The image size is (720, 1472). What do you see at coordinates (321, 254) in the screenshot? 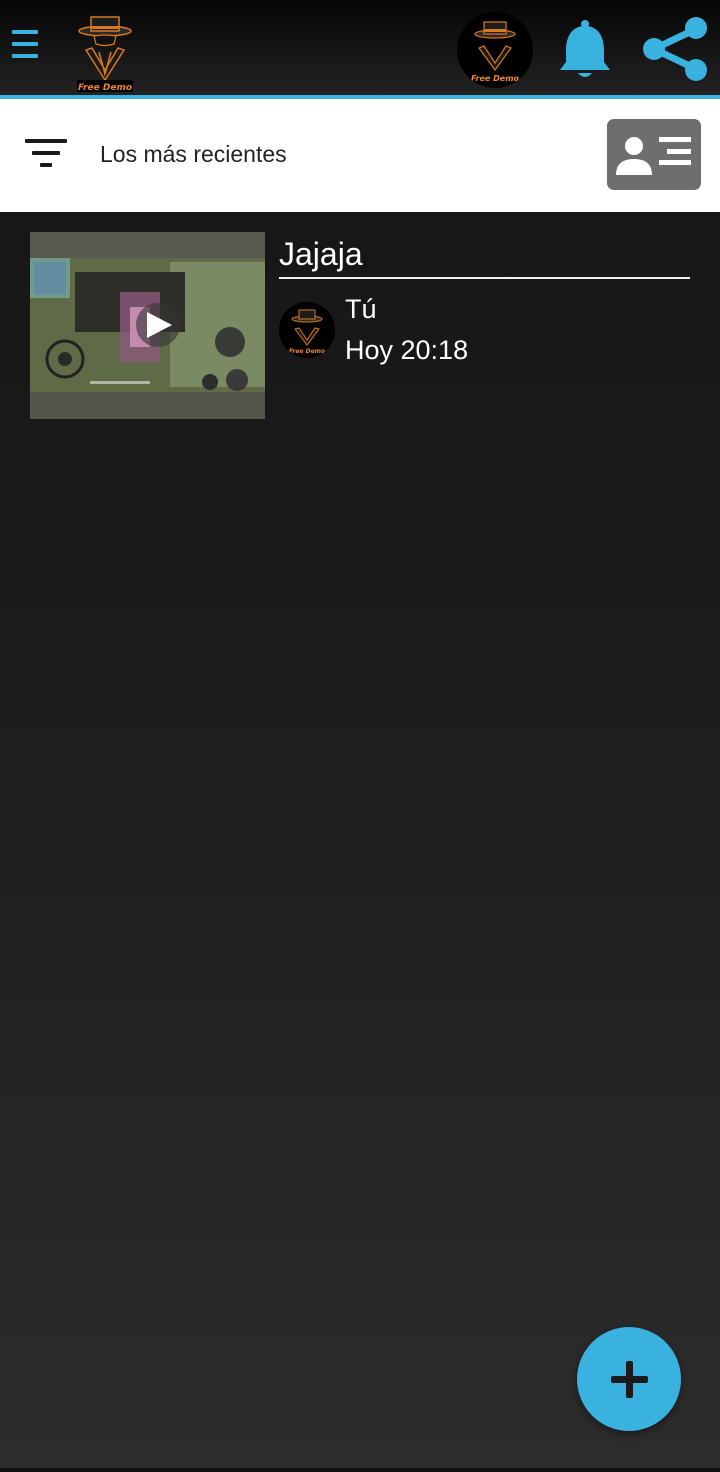
I see `post-title: Jajaja` at bounding box center [321, 254].